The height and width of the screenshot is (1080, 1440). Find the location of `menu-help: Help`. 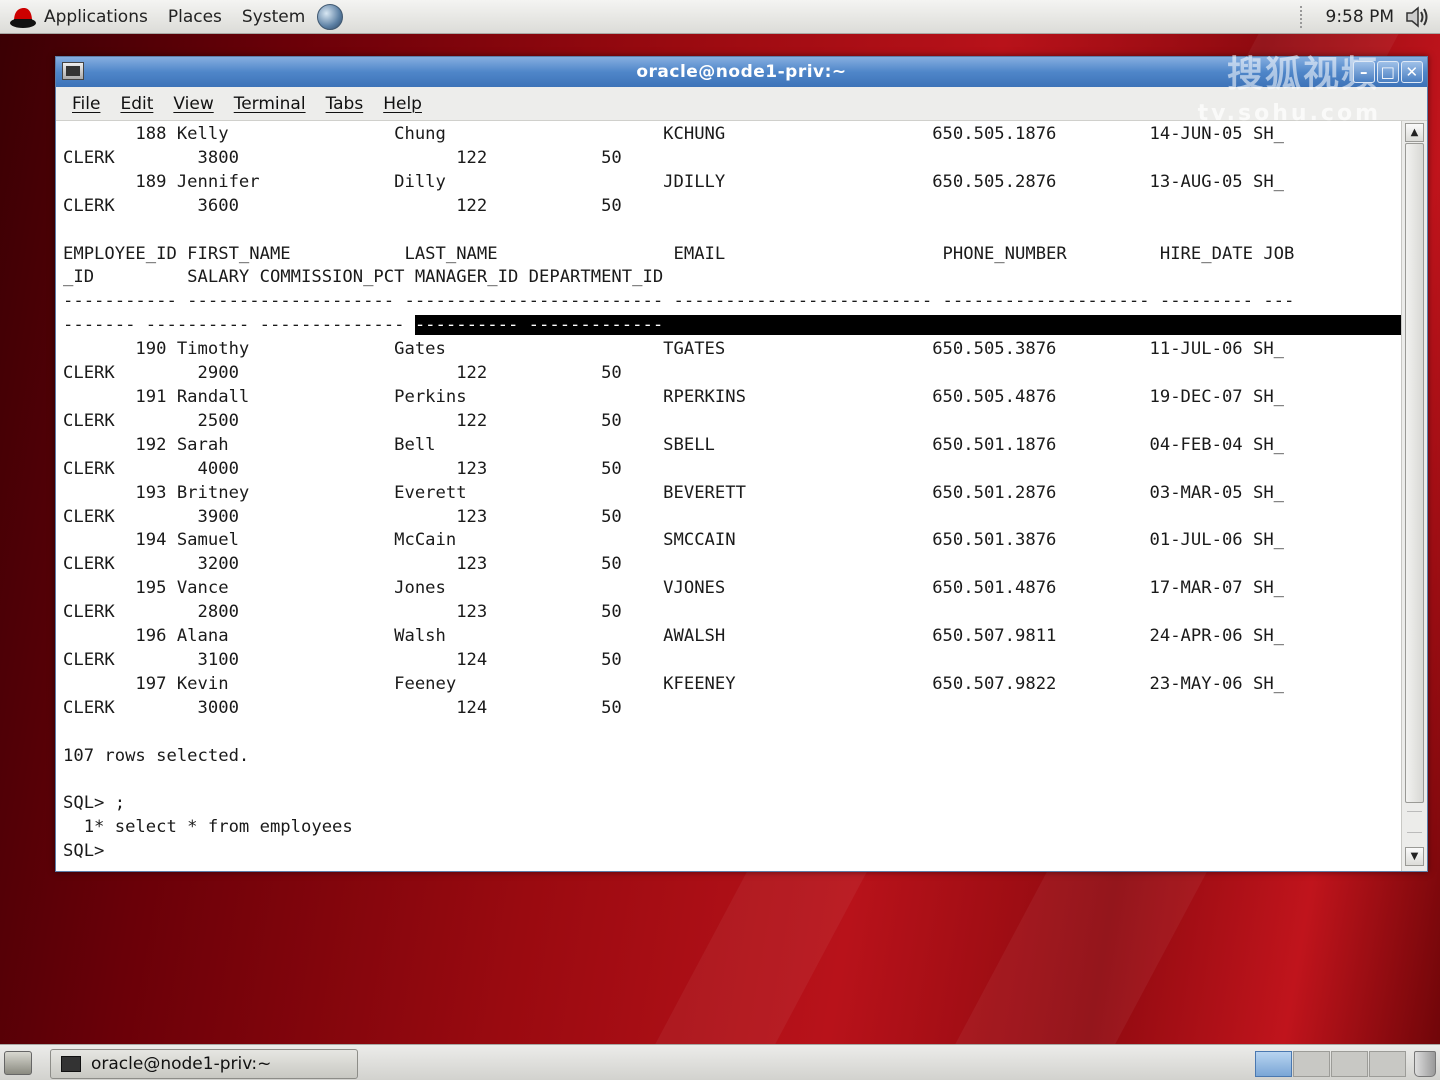

menu-help: Help is located at coordinates (402, 104).